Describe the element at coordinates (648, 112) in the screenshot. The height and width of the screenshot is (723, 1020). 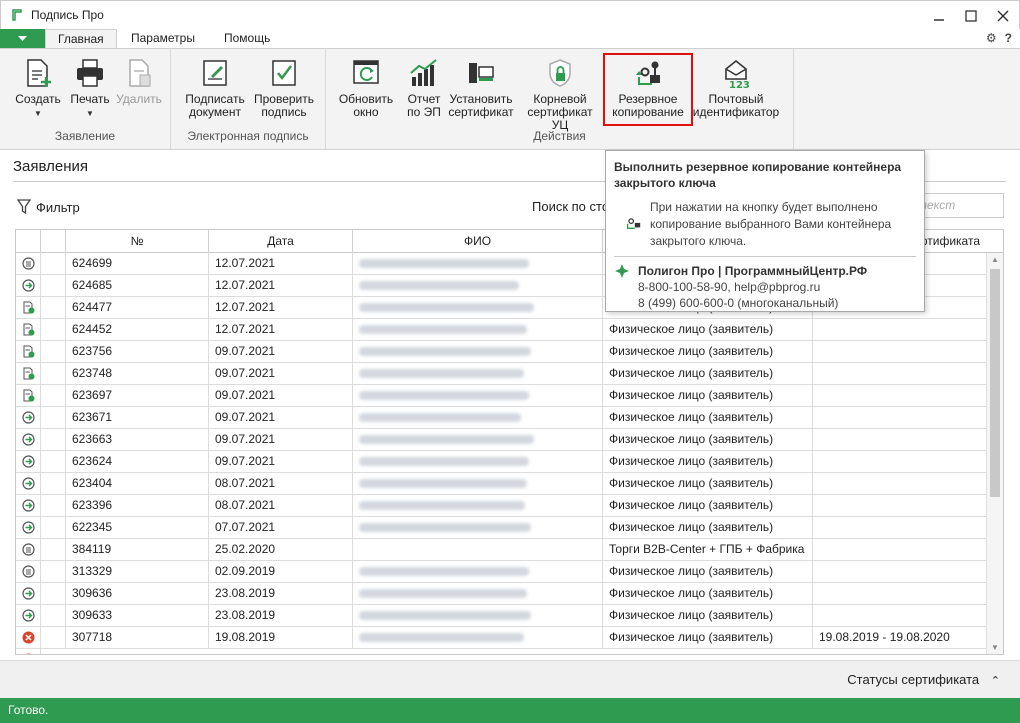
I see `backup-label-line2: копирование` at that location.